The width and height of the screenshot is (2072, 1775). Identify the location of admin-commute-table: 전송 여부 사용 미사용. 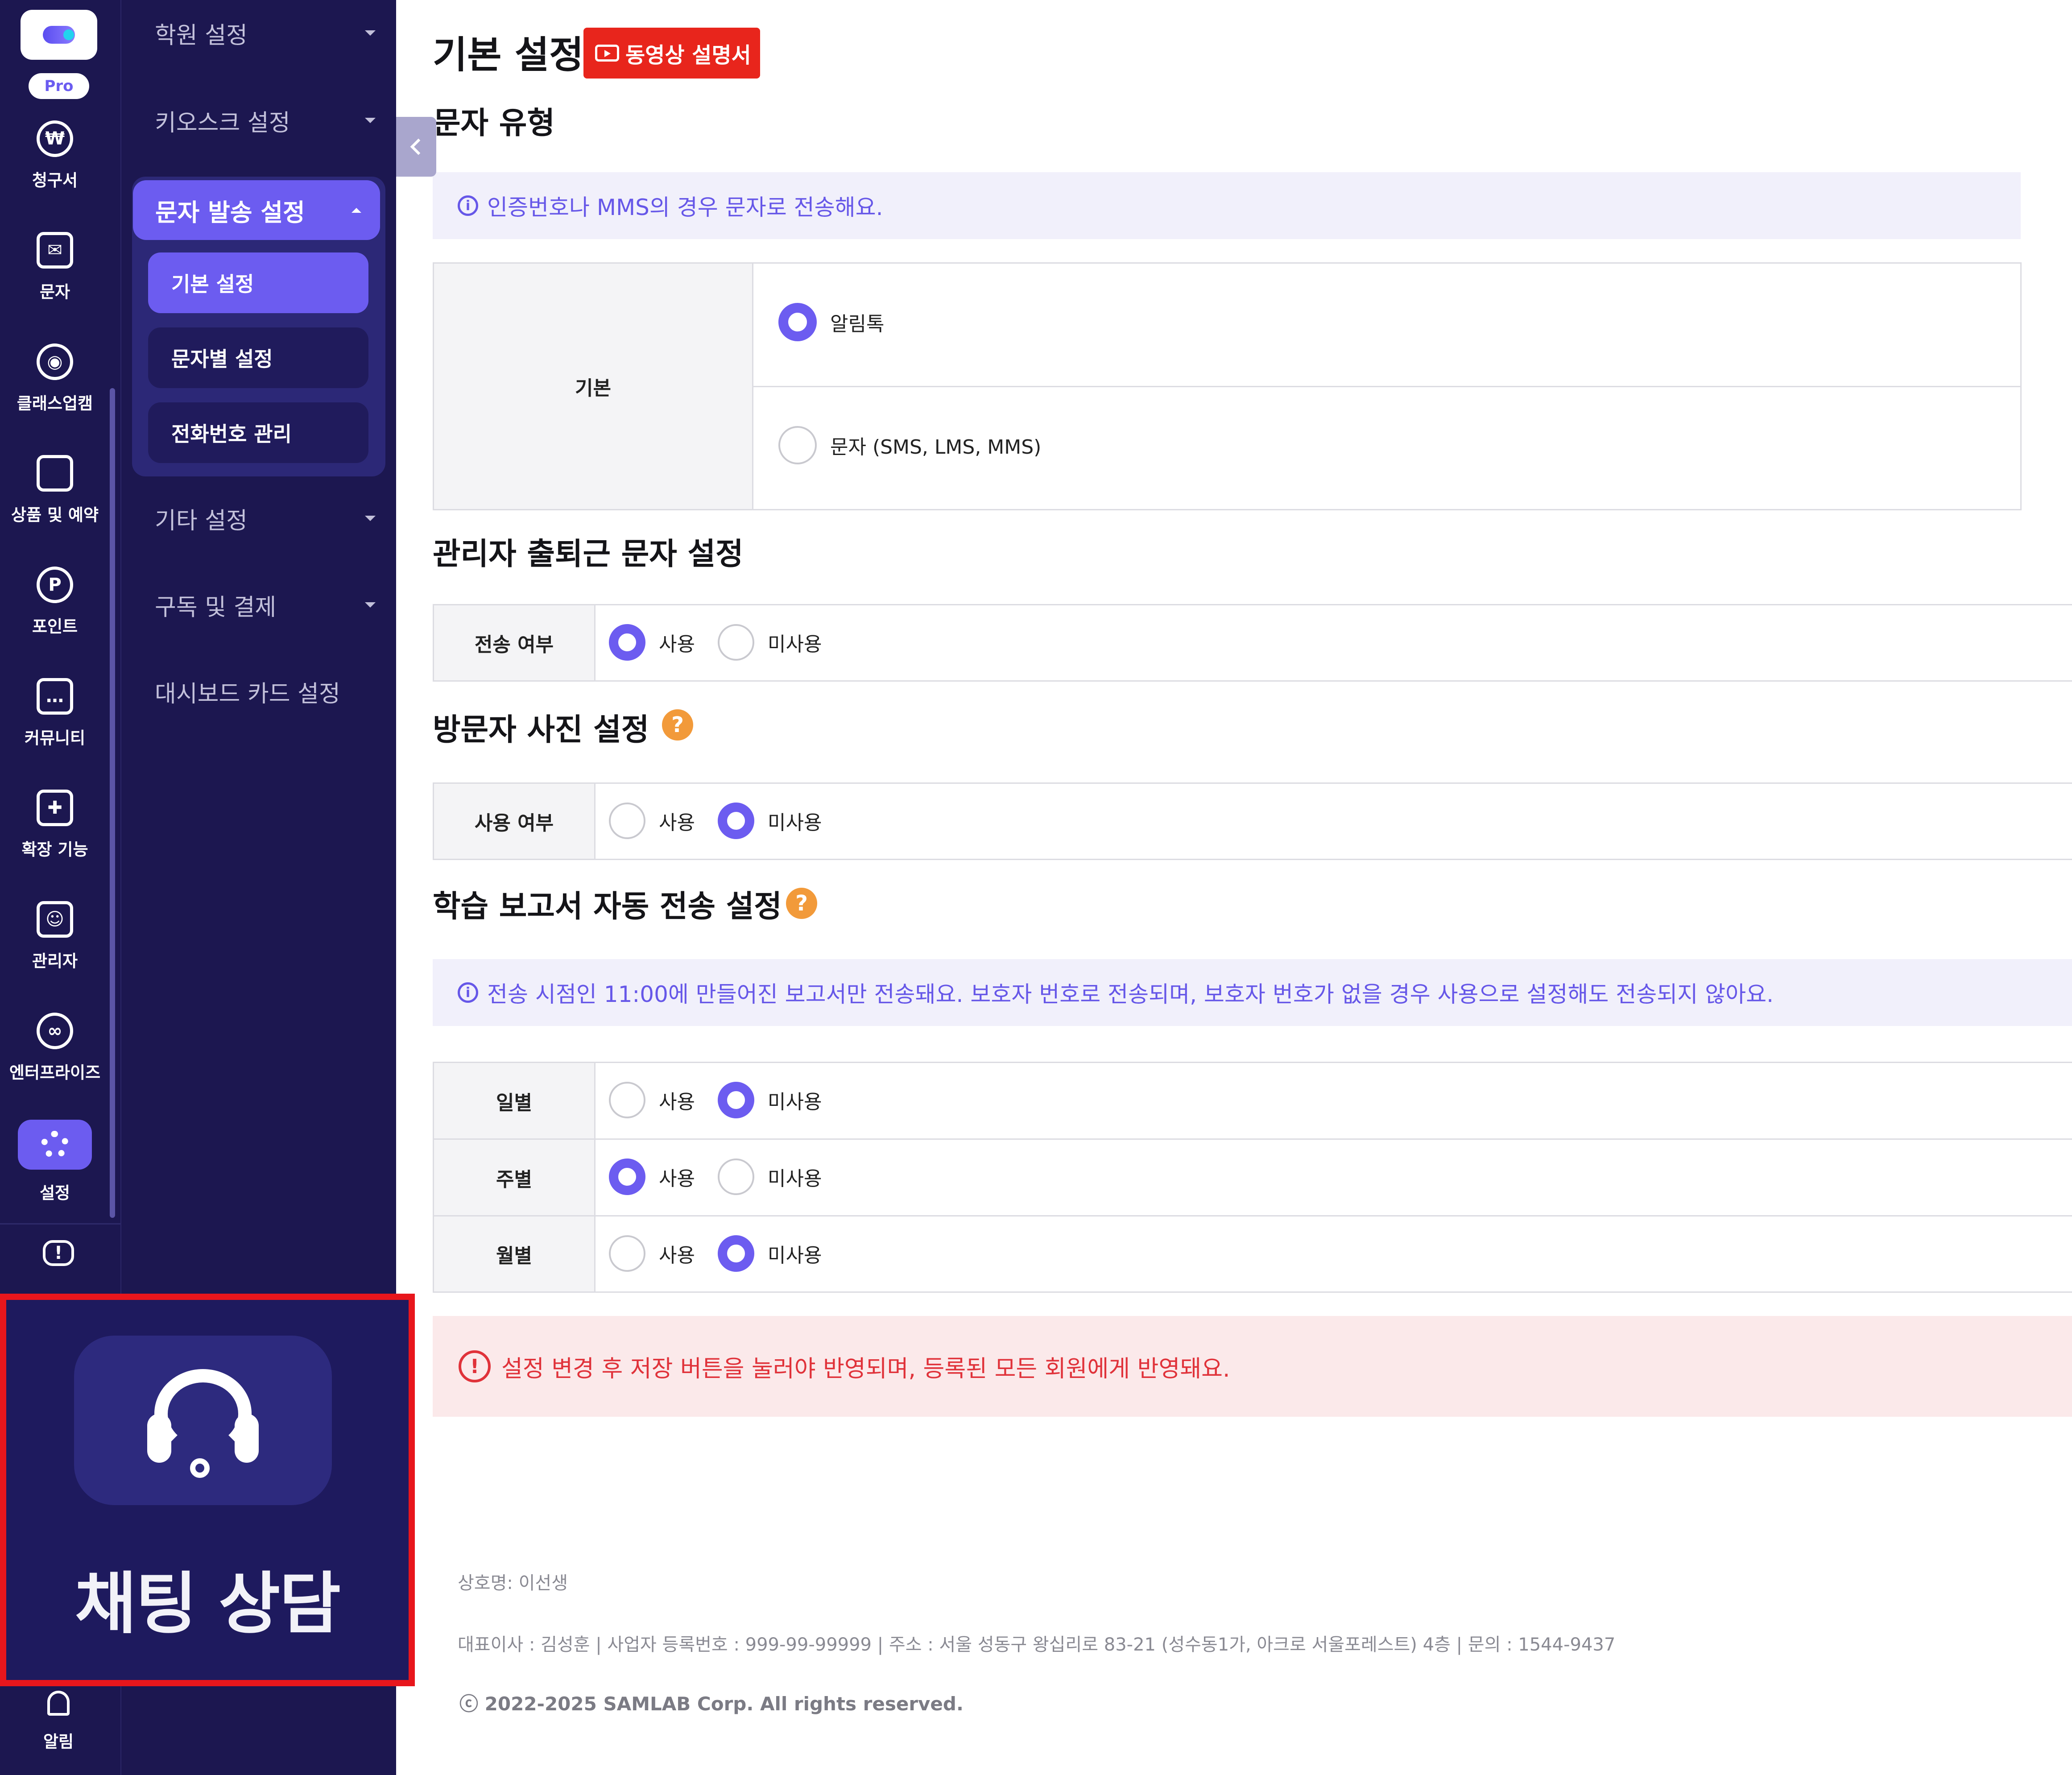
(1252, 643).